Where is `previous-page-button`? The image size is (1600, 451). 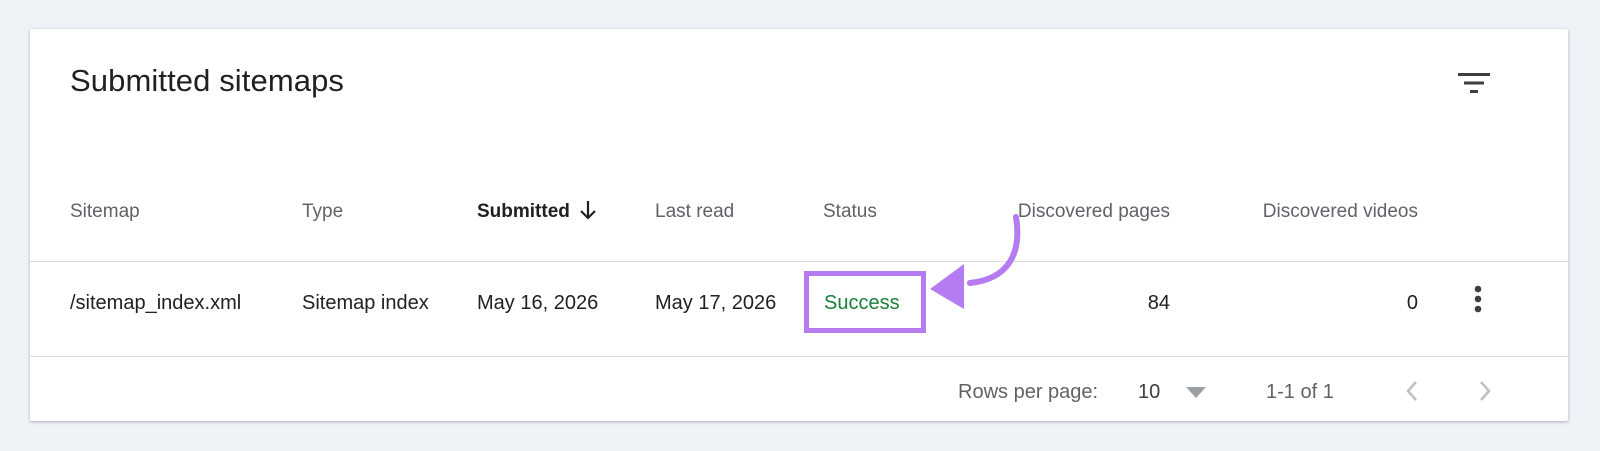 previous-page-button is located at coordinates (1412, 391).